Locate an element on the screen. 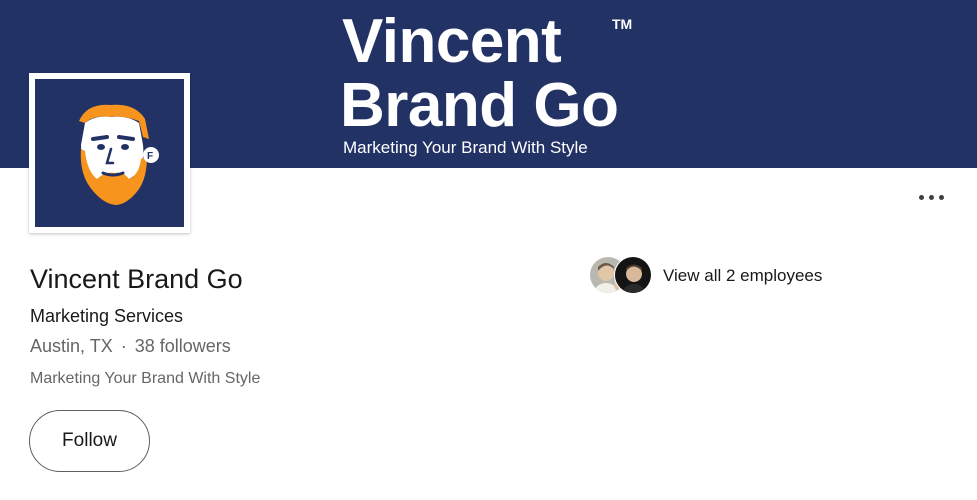  company-logo-image: F is located at coordinates (109, 153).